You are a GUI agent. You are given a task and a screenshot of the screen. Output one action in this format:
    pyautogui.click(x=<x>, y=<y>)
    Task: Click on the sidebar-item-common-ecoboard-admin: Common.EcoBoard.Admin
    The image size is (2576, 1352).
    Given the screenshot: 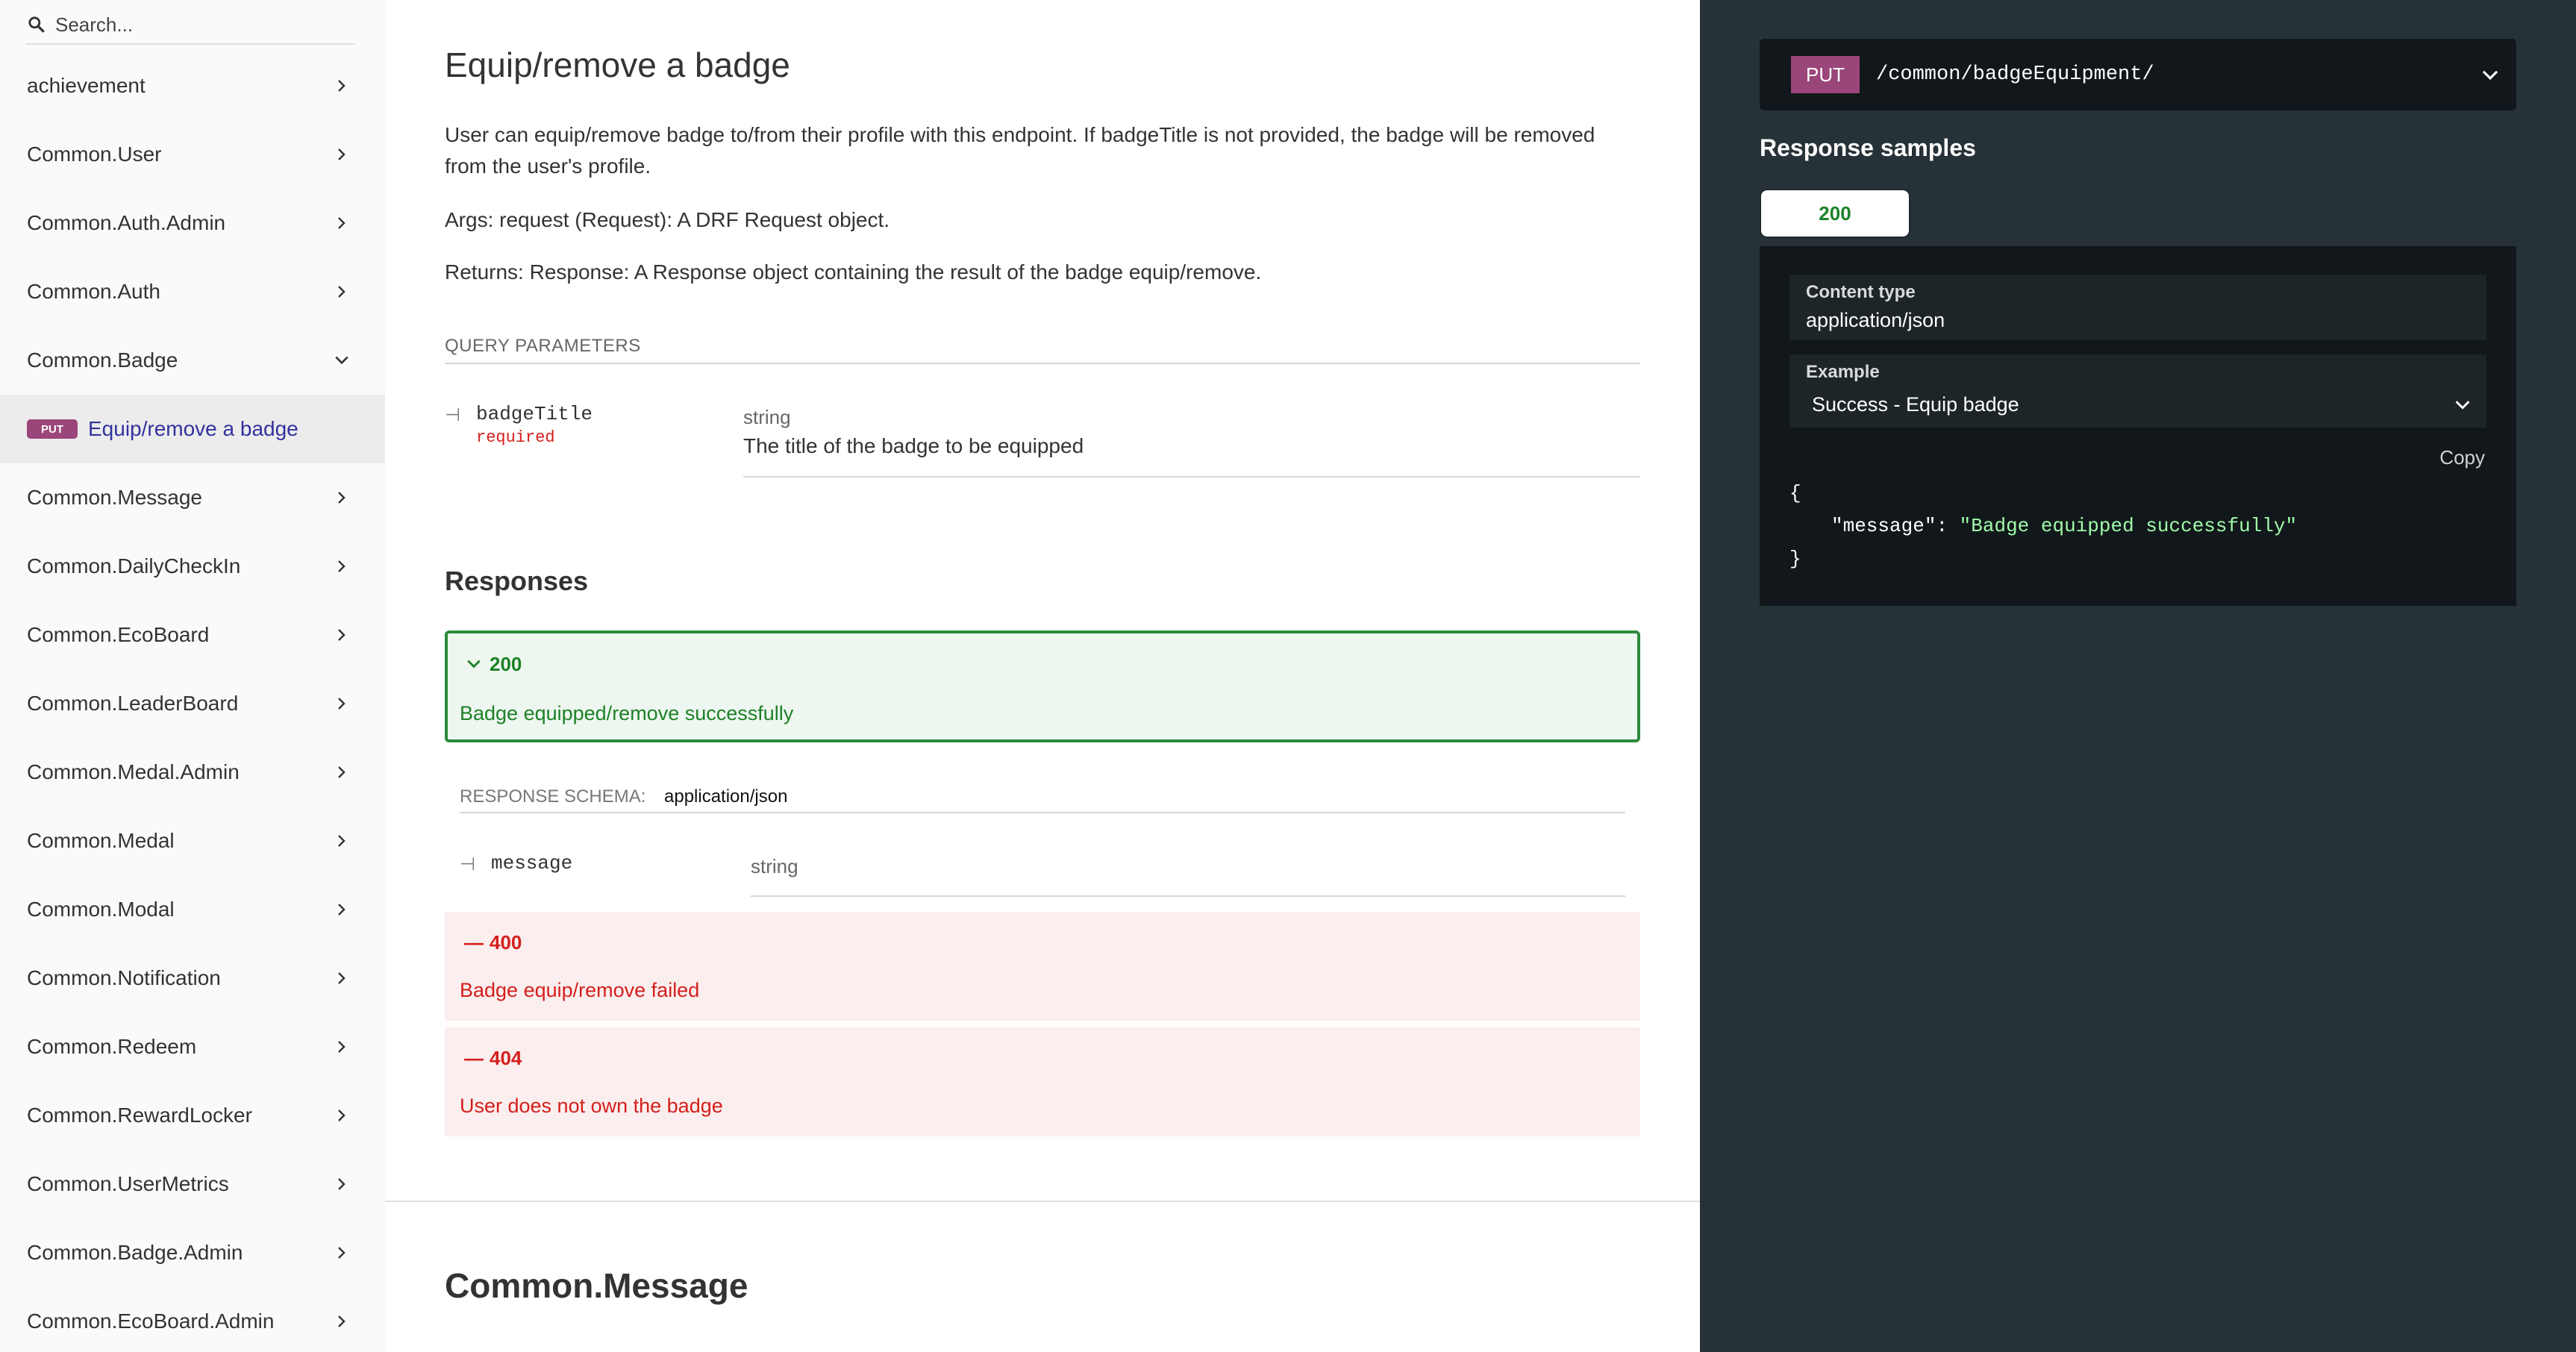 What is the action you would take?
    pyautogui.click(x=192, y=1320)
    